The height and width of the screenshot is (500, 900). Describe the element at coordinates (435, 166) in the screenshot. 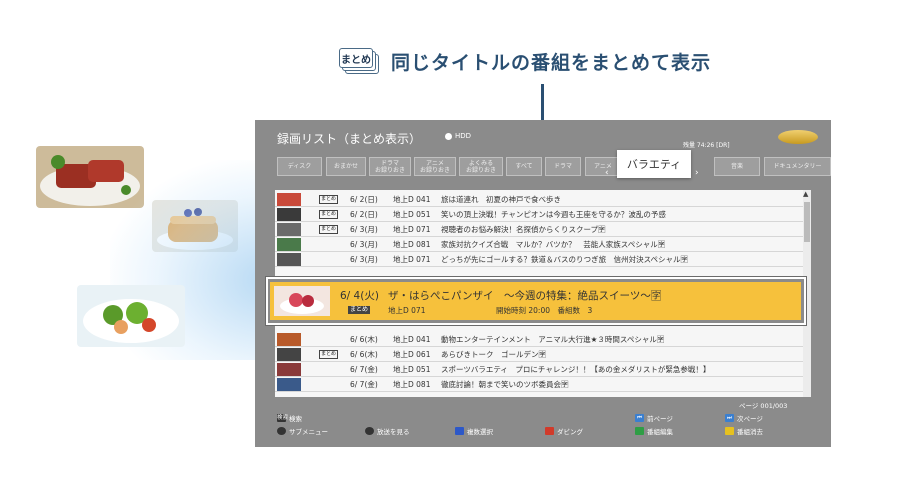

I see `category-tab: アニメ お録りおき` at that location.